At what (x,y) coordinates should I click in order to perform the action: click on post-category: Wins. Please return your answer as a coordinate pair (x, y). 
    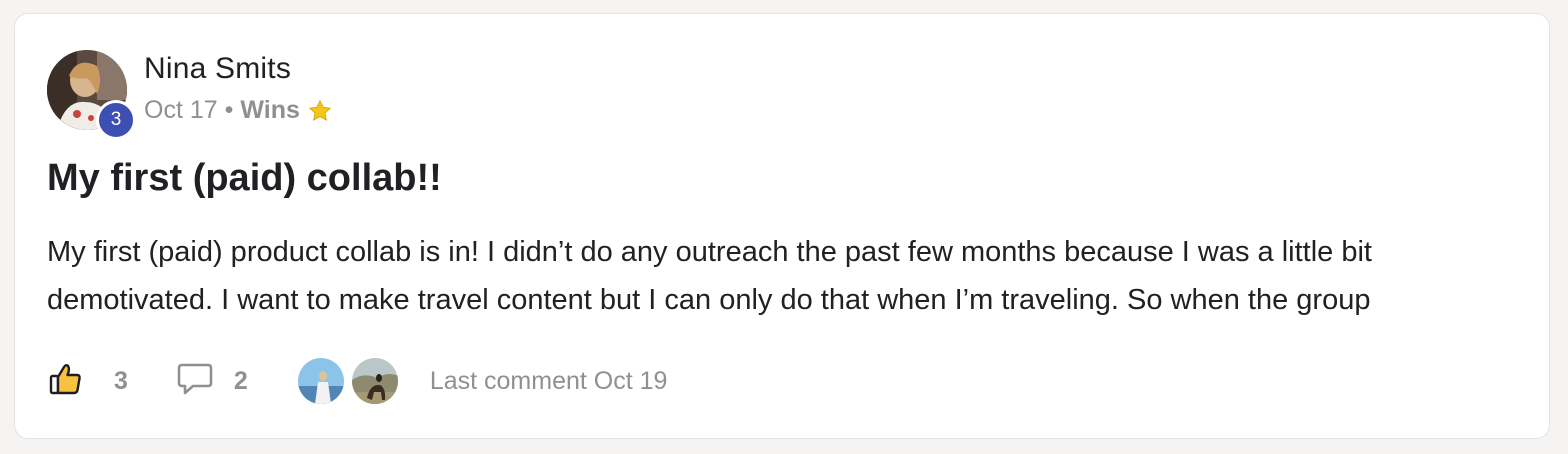
    Looking at the image, I should click on (270, 110).